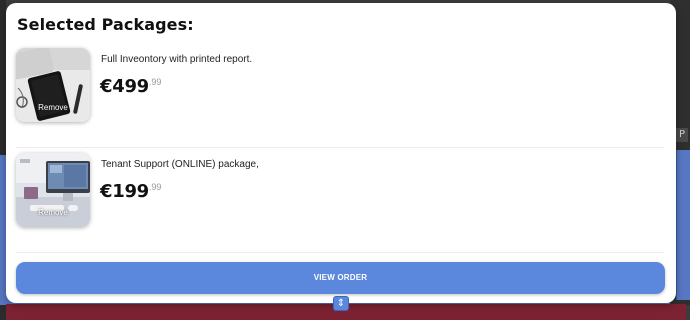  Describe the element at coordinates (341, 303) in the screenshot. I see `resize-vertical-icon: ⇕` at that location.